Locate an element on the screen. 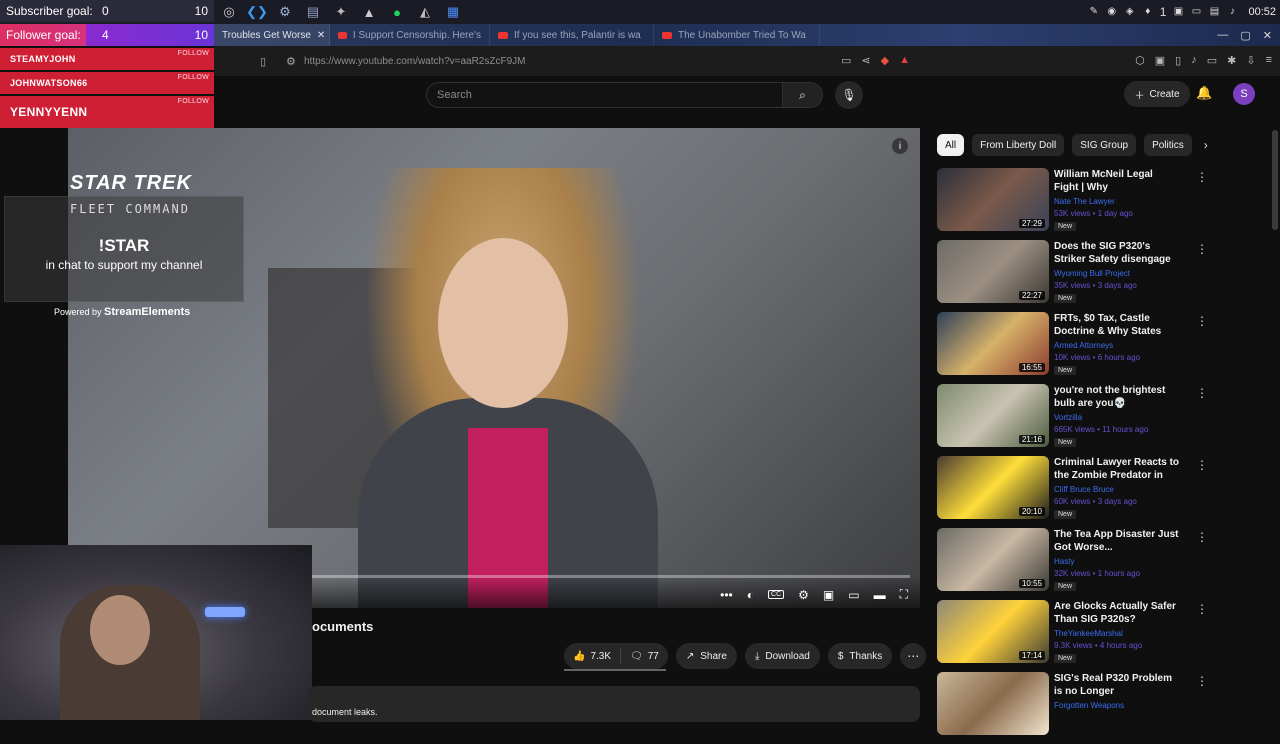  sidebar-icon: ▯ is located at coordinates (1178, 60).